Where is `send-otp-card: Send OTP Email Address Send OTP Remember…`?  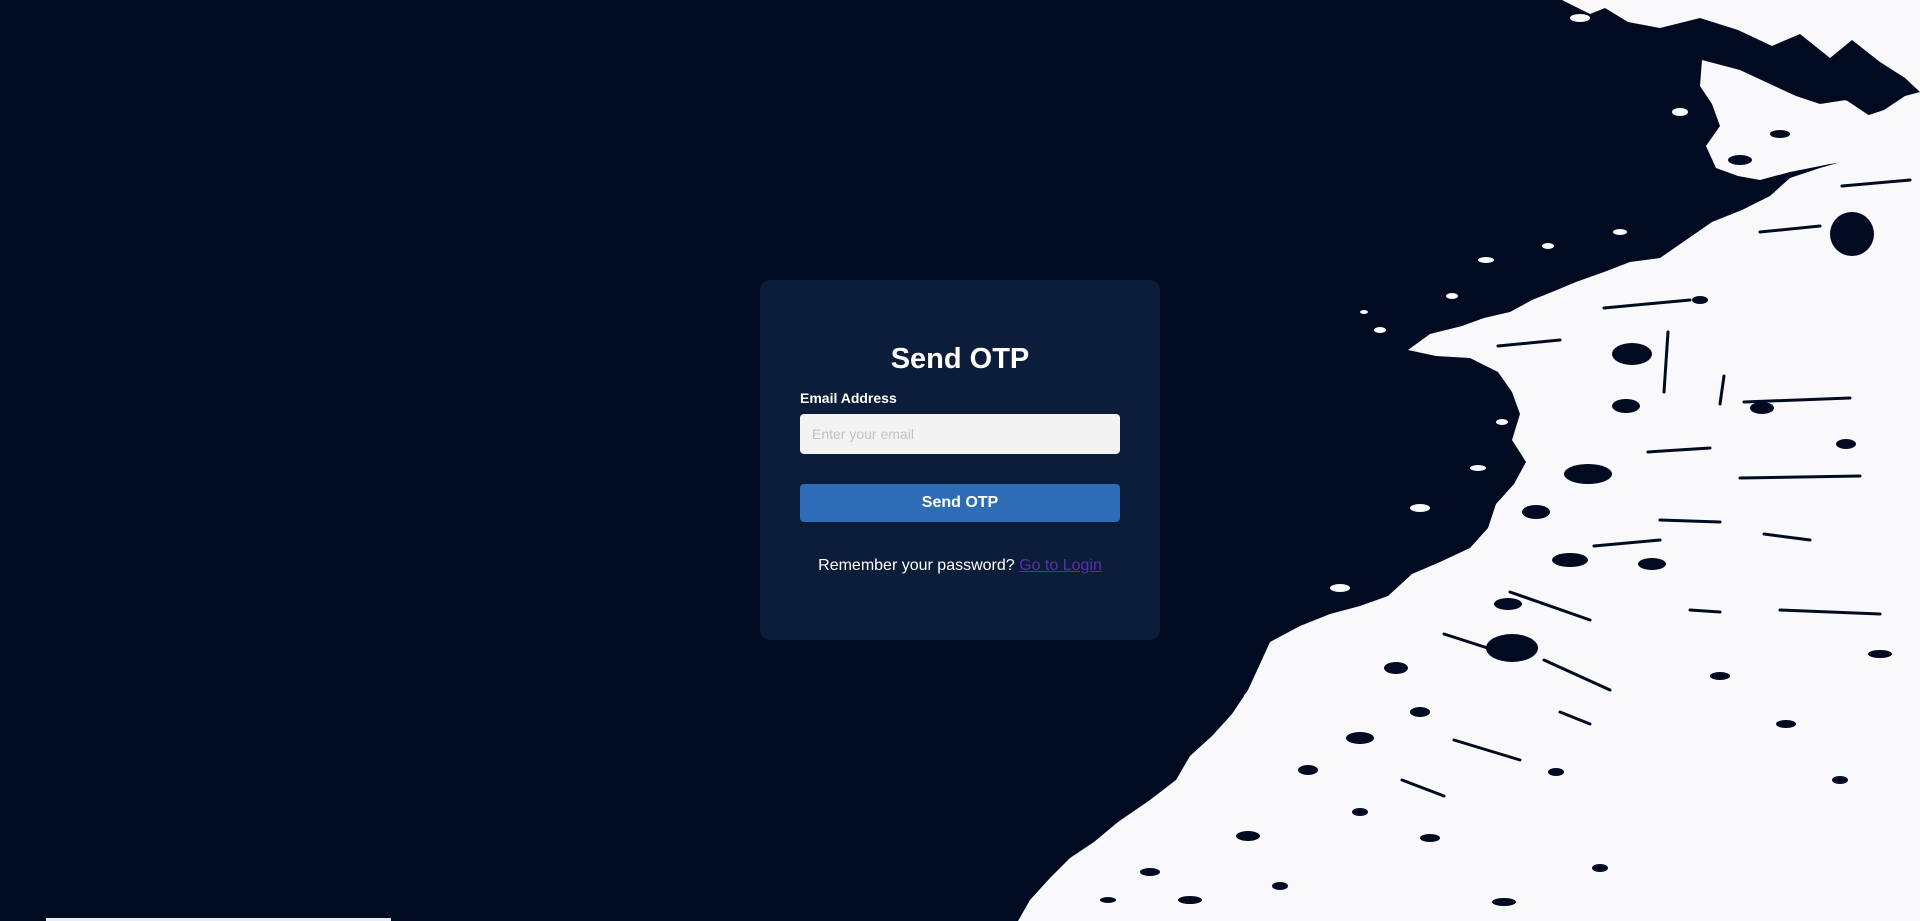
send-otp-card: Send OTP Email Address Send OTP Remember… is located at coordinates (960, 460).